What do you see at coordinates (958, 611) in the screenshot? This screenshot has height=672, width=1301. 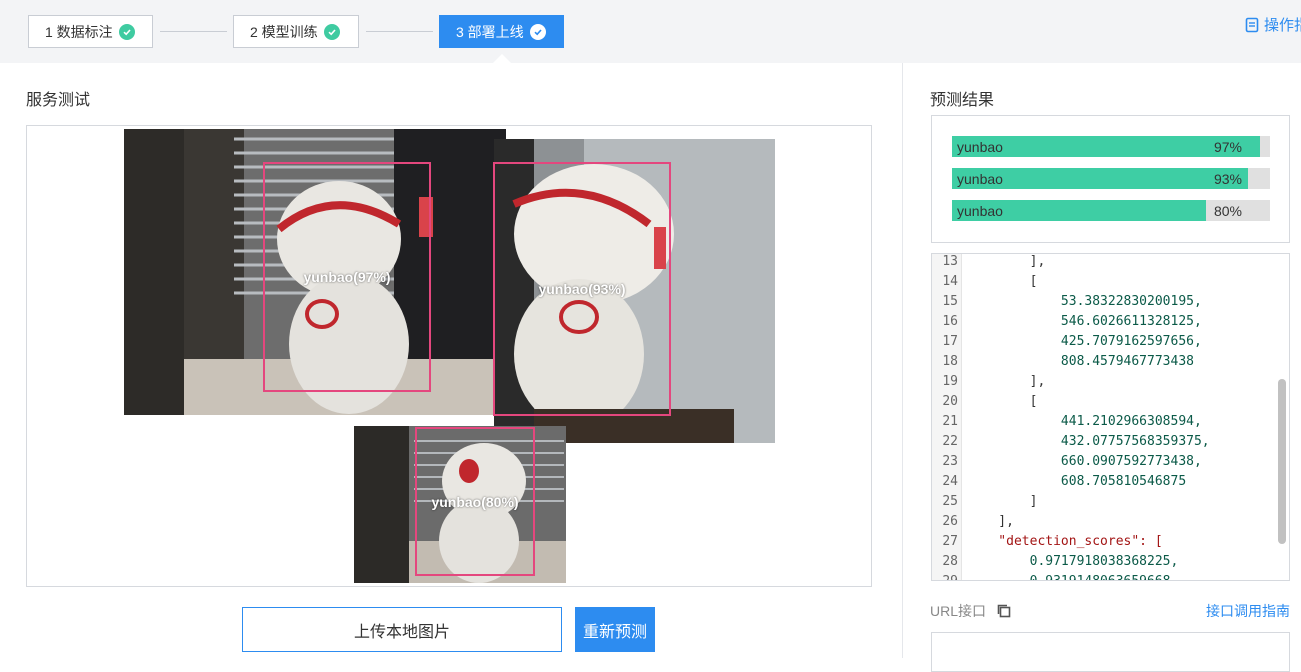 I see `url-label-text: URL接口` at bounding box center [958, 611].